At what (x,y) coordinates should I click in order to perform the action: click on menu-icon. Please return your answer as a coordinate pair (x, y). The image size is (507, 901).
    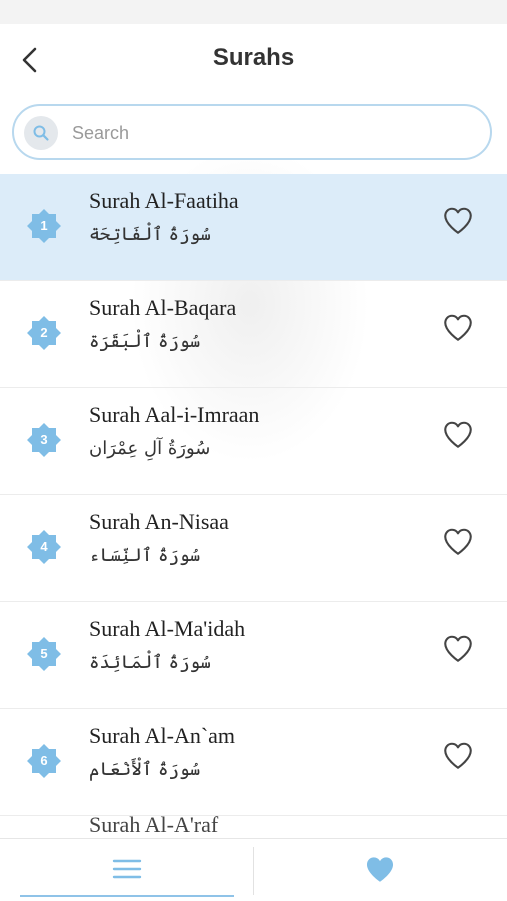
    Looking at the image, I should click on (127, 869).